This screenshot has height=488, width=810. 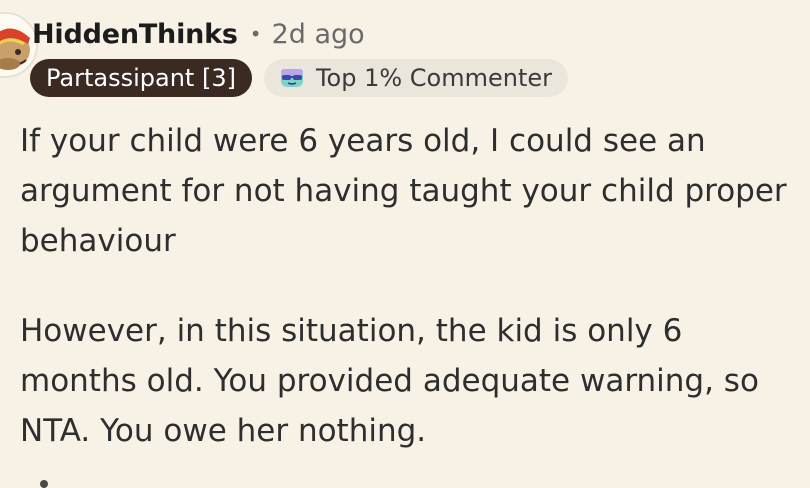 What do you see at coordinates (291, 78) in the screenshot?
I see `sunglasses-face-icon` at bounding box center [291, 78].